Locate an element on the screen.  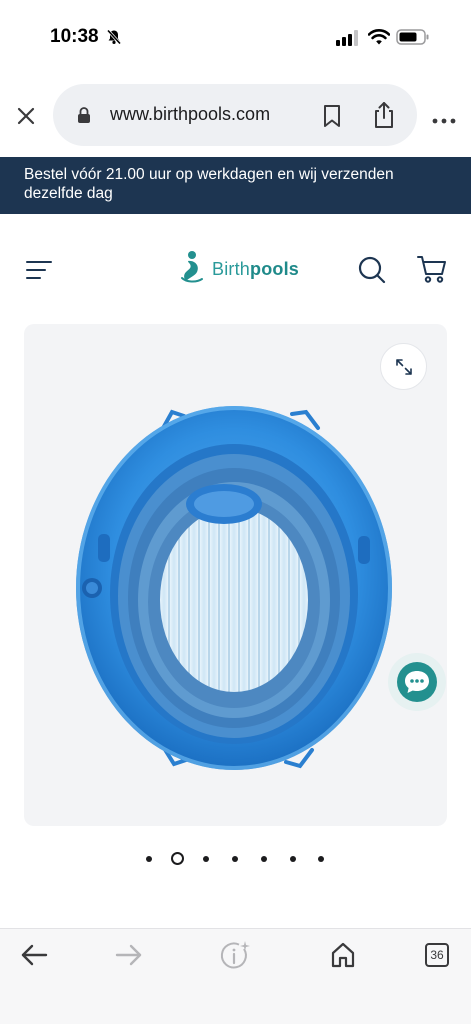
chat-bubble-icon is located at coordinates (417, 682).